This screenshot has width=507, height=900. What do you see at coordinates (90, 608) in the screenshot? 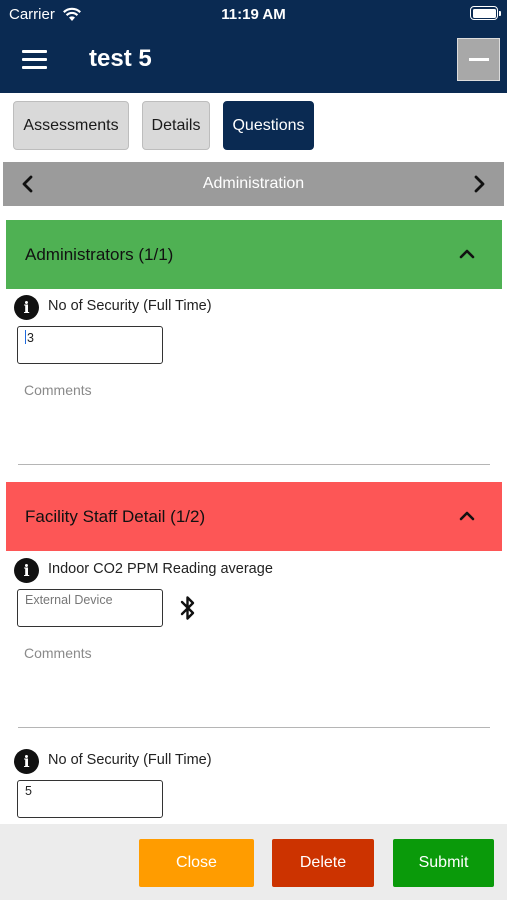
I see `external-device-field: External Device` at bounding box center [90, 608].